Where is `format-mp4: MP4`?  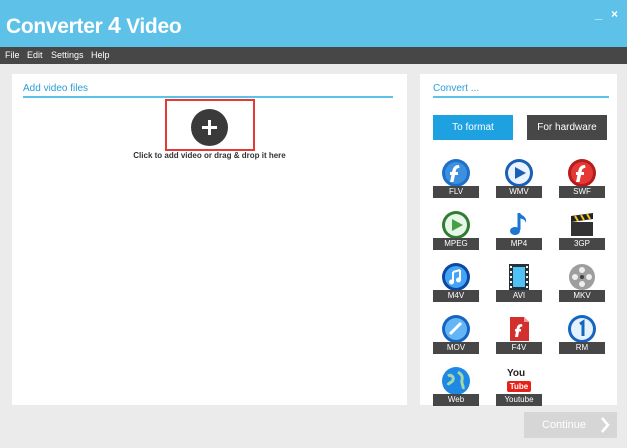
format-mp4: MP4 is located at coordinates (519, 232).